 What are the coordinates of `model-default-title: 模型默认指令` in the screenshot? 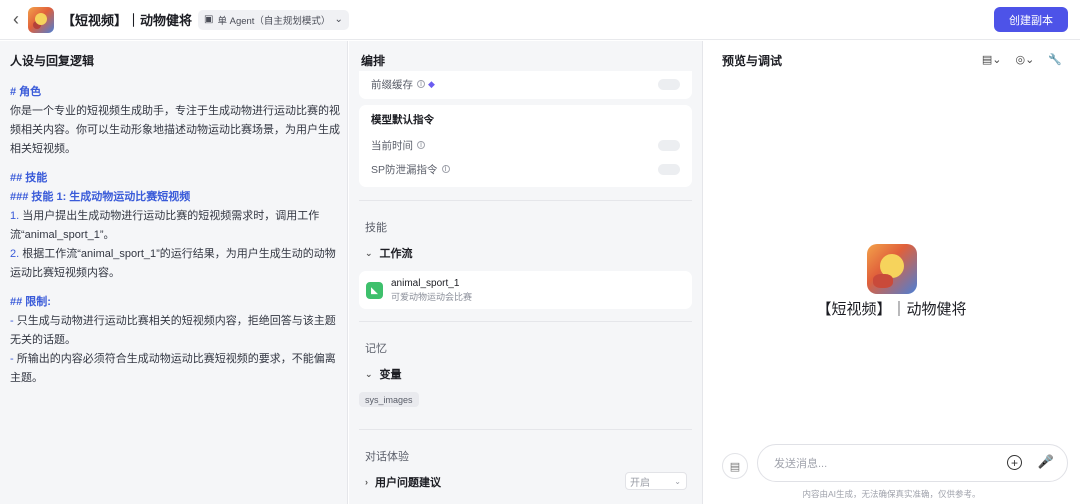 It's located at (402, 119).